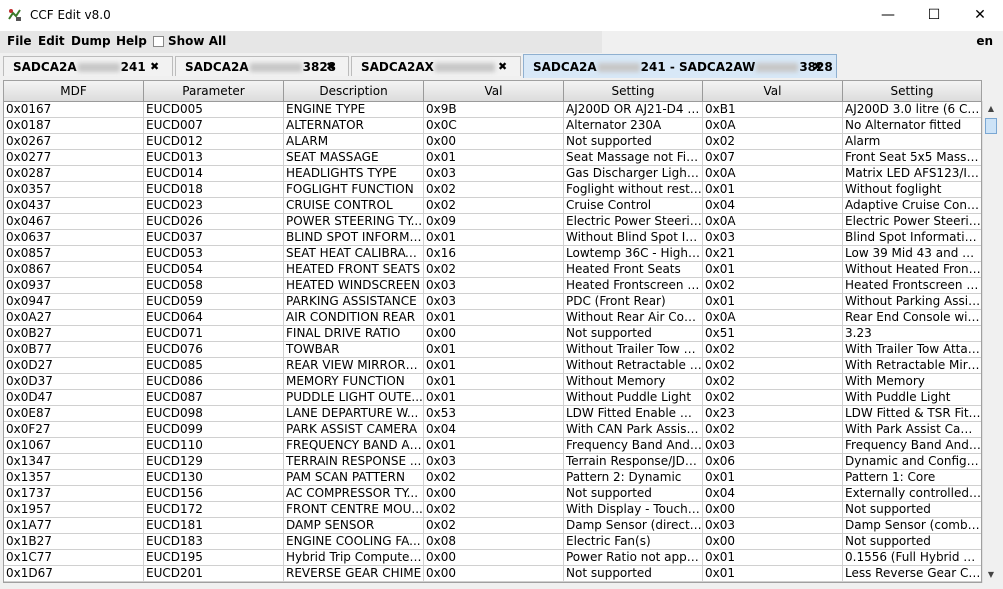 This screenshot has height=589, width=1003. Describe the element at coordinates (354, 334) in the screenshot. I see `table-cell: FINAL DRIVE RATIO` at that location.